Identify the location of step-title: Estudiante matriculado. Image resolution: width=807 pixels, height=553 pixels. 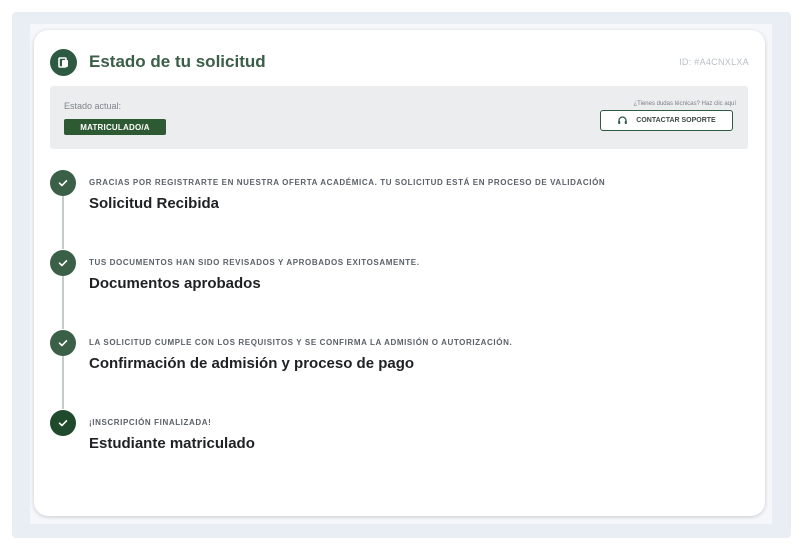
(172, 443).